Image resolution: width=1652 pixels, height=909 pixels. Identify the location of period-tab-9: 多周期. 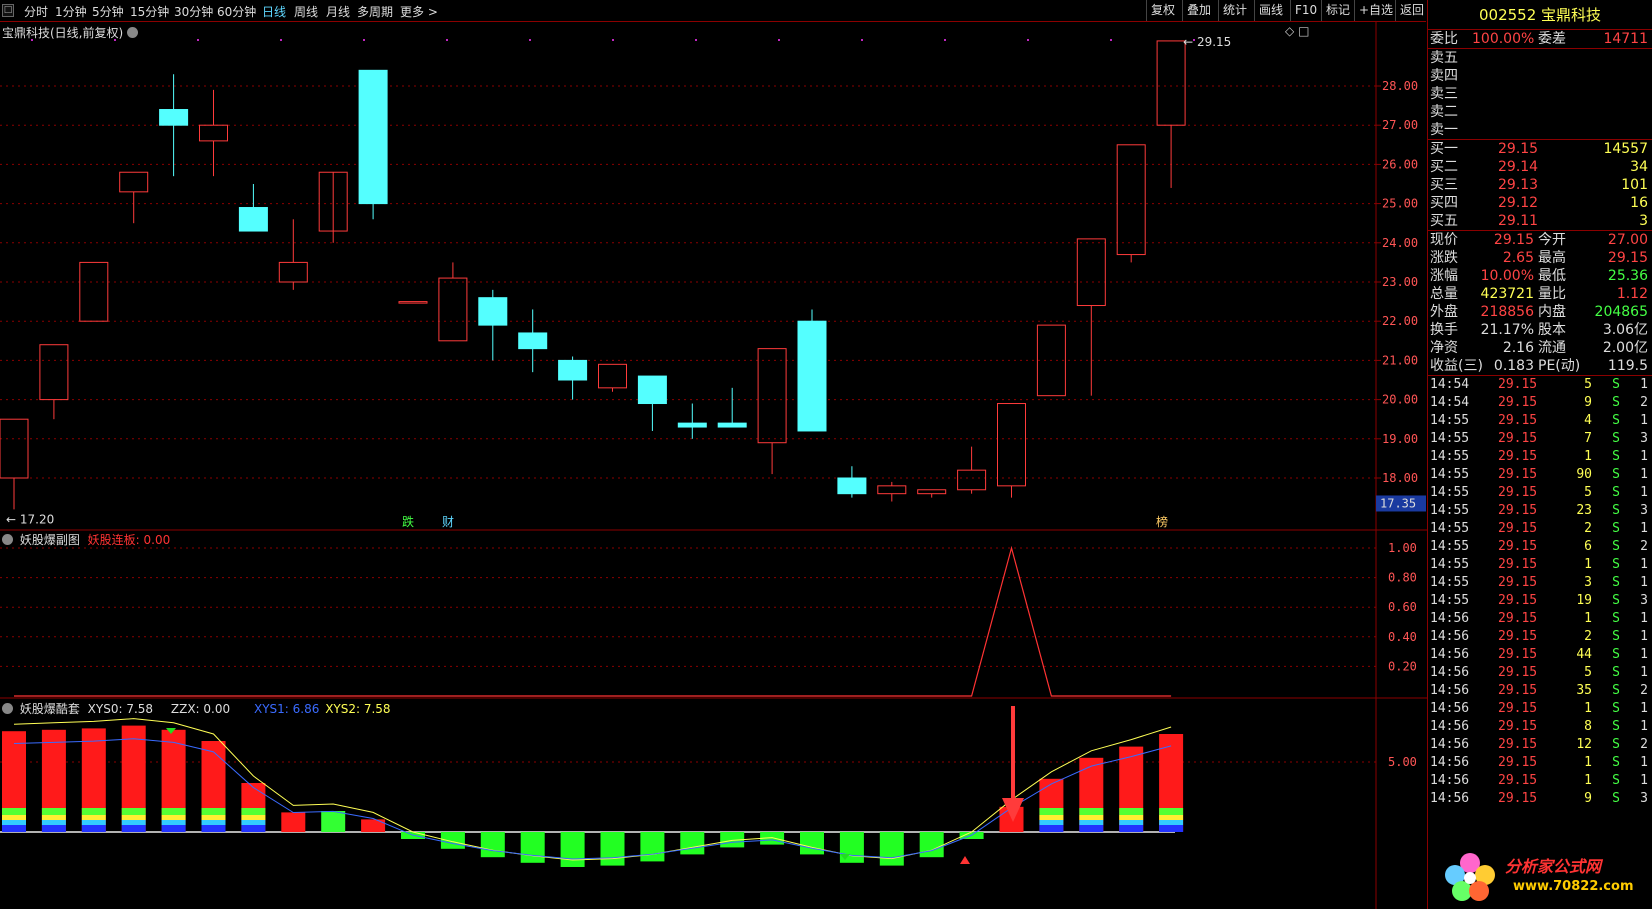
(375, 11).